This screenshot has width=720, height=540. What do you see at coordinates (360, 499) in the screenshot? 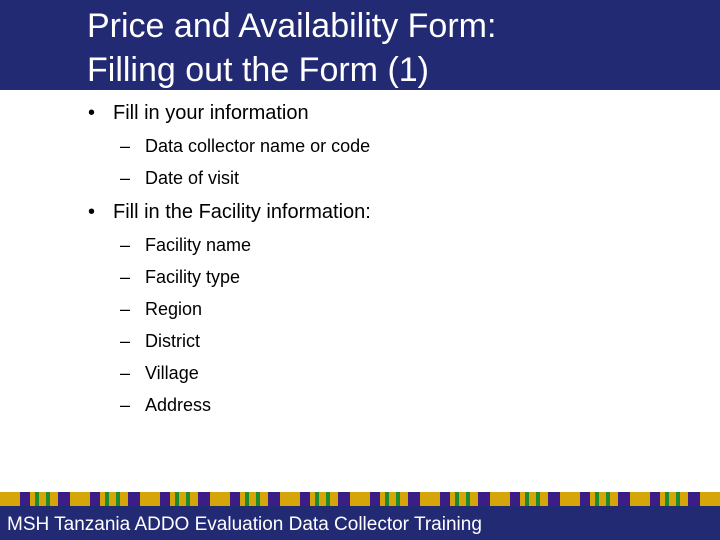
I see `decorative-stripe` at bounding box center [360, 499].